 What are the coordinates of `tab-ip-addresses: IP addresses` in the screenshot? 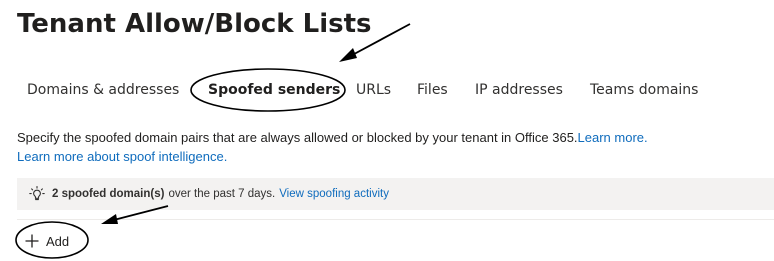 It's located at (519, 90).